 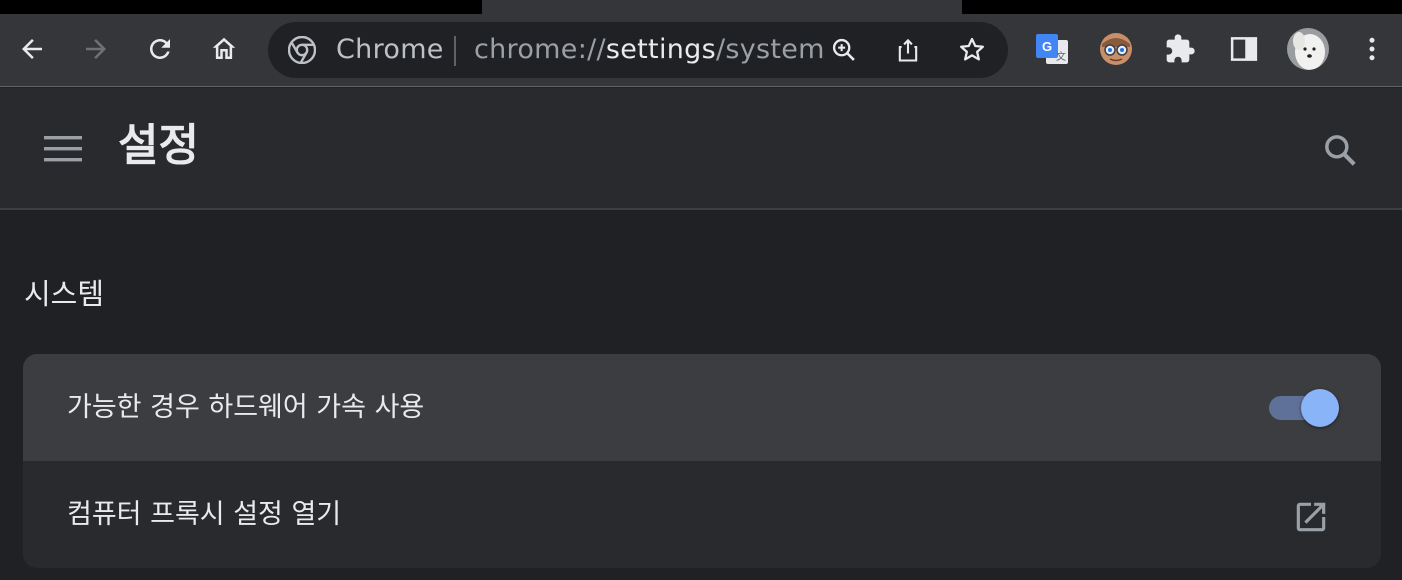 I want to click on home-button, so click(x=224, y=49).